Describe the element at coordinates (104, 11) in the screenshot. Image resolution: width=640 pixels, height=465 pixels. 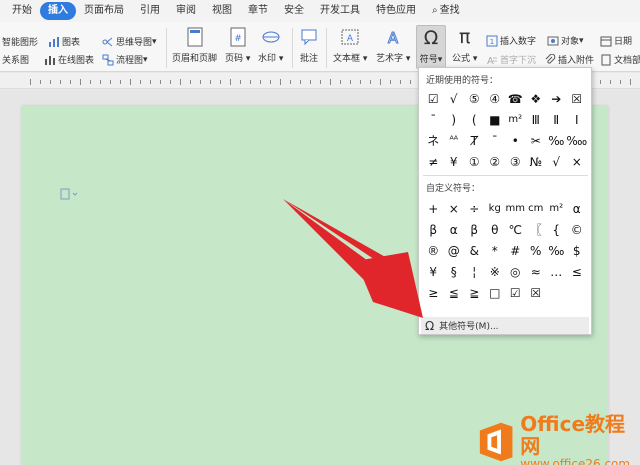
I see `tab-page-layout: 页面布局` at that location.